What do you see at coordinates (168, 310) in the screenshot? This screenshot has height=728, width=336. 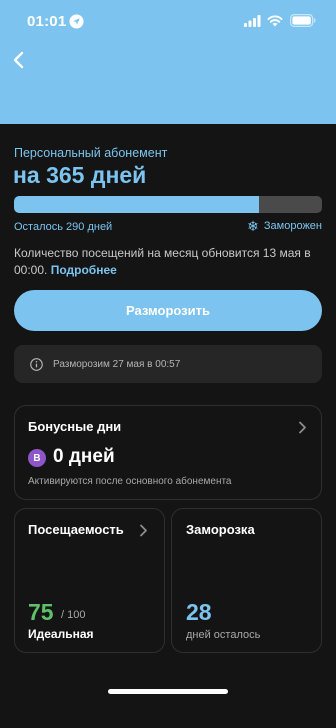 I see `unfreeze-button: Разморозить` at bounding box center [168, 310].